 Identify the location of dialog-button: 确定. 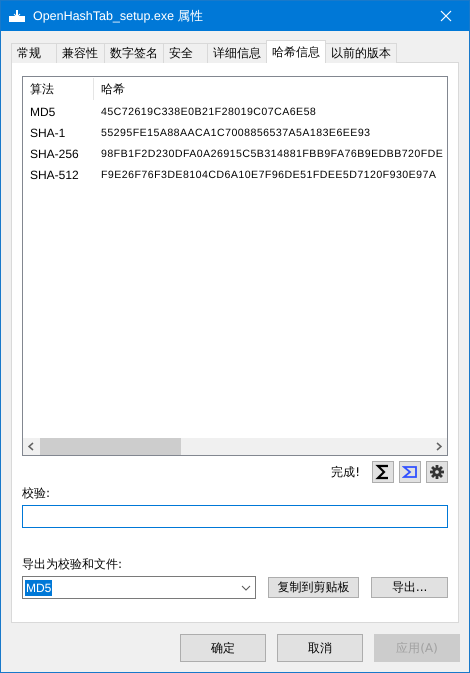
(223, 648).